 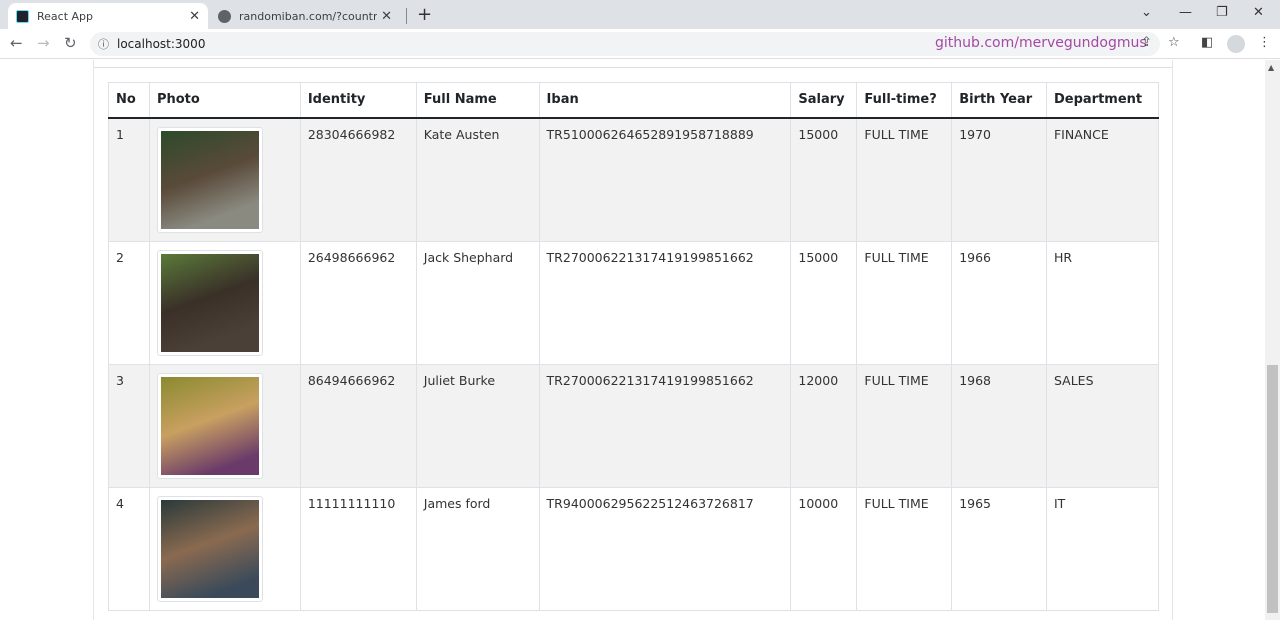 What do you see at coordinates (406, 16) in the screenshot?
I see `tab-separator` at bounding box center [406, 16].